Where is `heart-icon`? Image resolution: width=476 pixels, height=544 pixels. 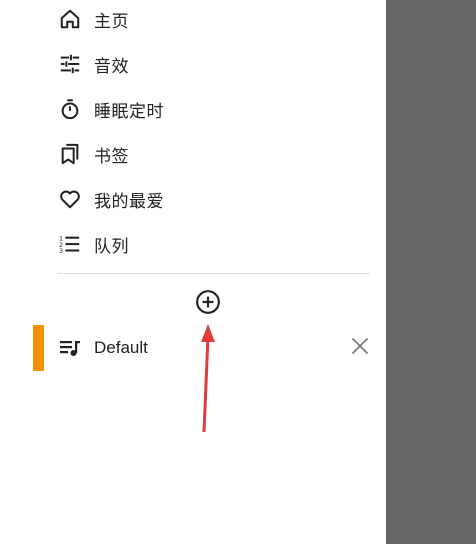 heart-icon is located at coordinates (70, 199).